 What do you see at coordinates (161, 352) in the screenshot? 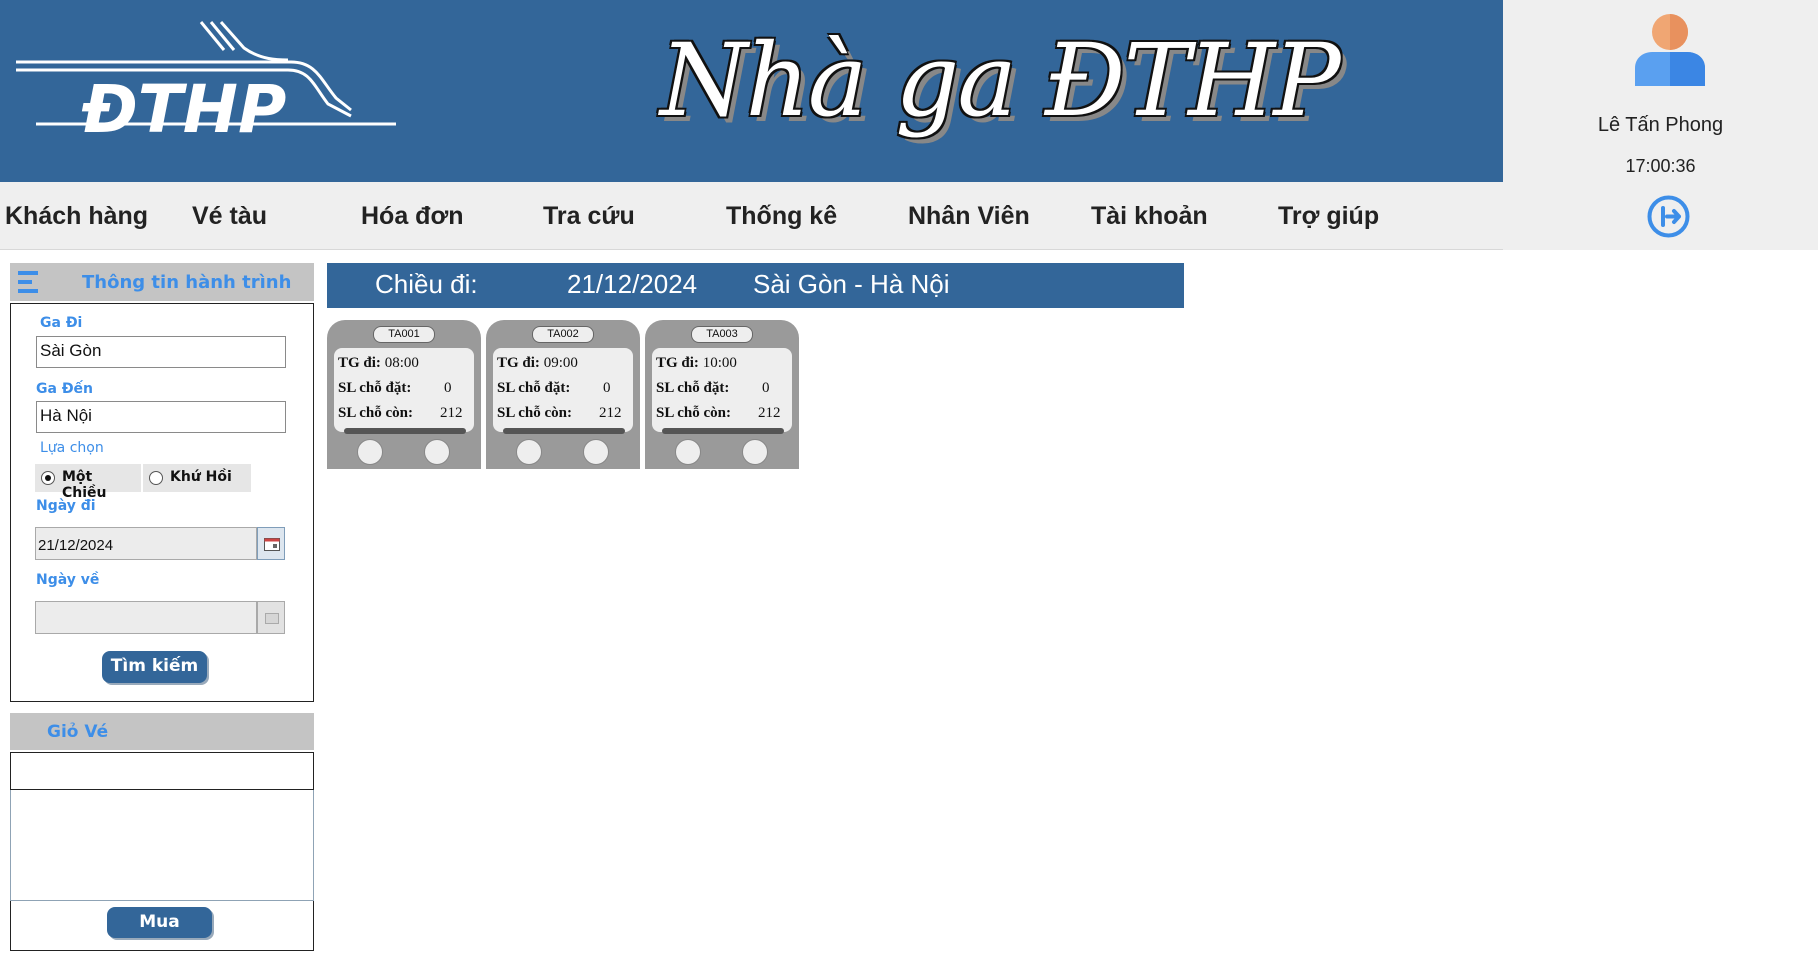
I see `from-station-field: Sài Gòn` at bounding box center [161, 352].